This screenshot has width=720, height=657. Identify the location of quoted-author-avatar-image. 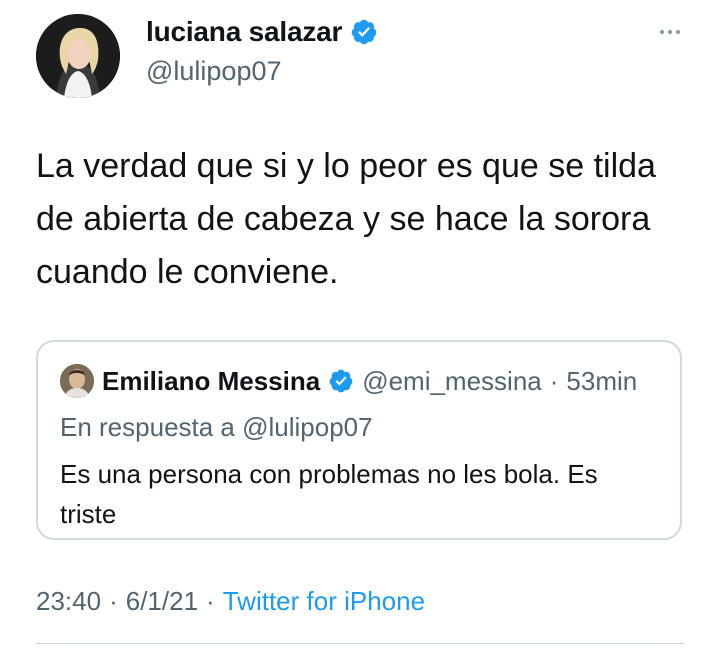
(77, 381).